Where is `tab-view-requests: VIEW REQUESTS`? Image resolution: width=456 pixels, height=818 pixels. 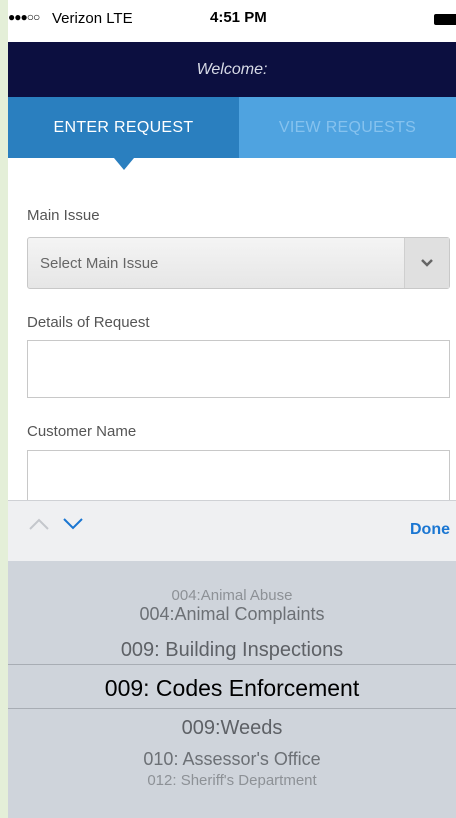
tab-view-requests: VIEW REQUESTS is located at coordinates (347, 127).